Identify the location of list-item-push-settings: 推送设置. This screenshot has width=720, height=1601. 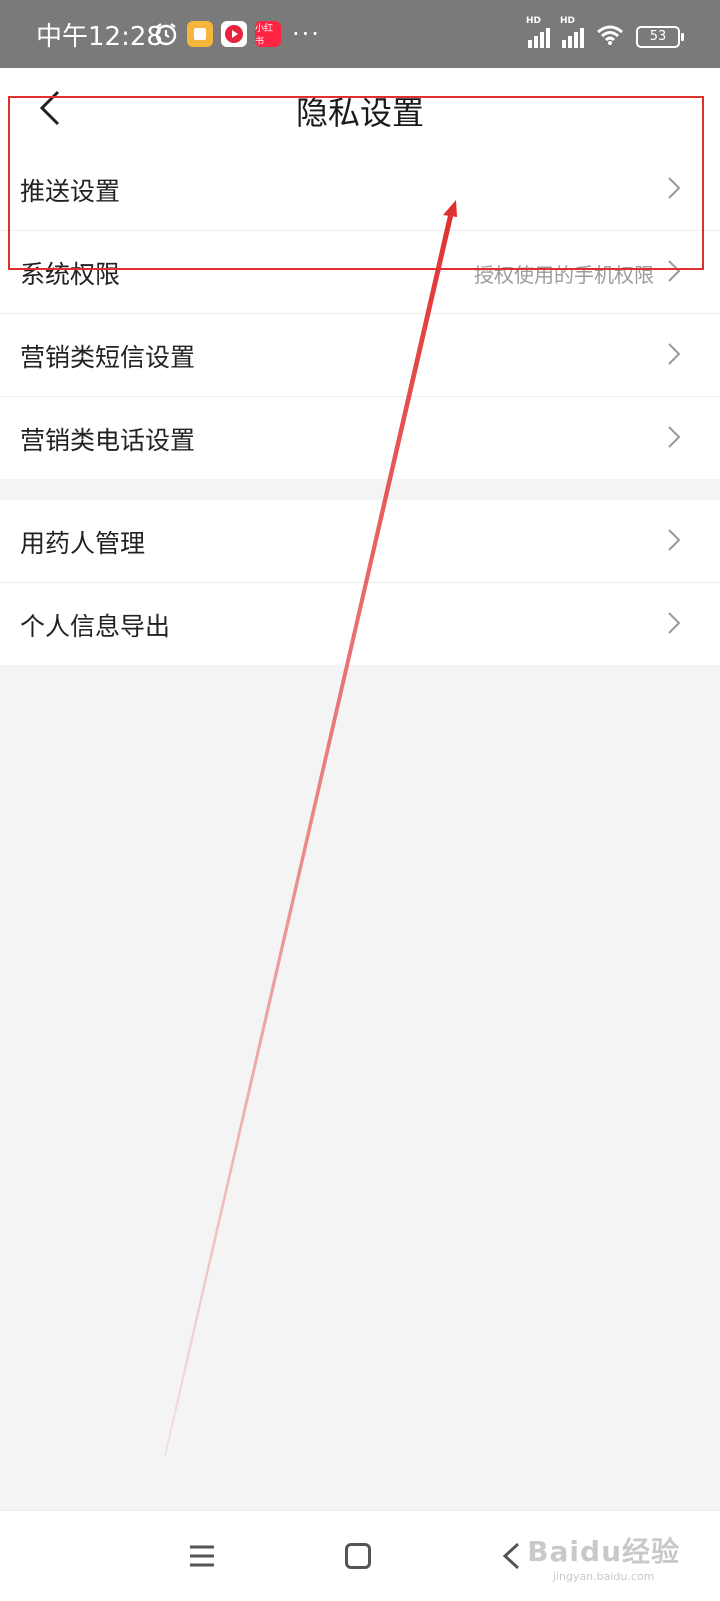
(360, 189).